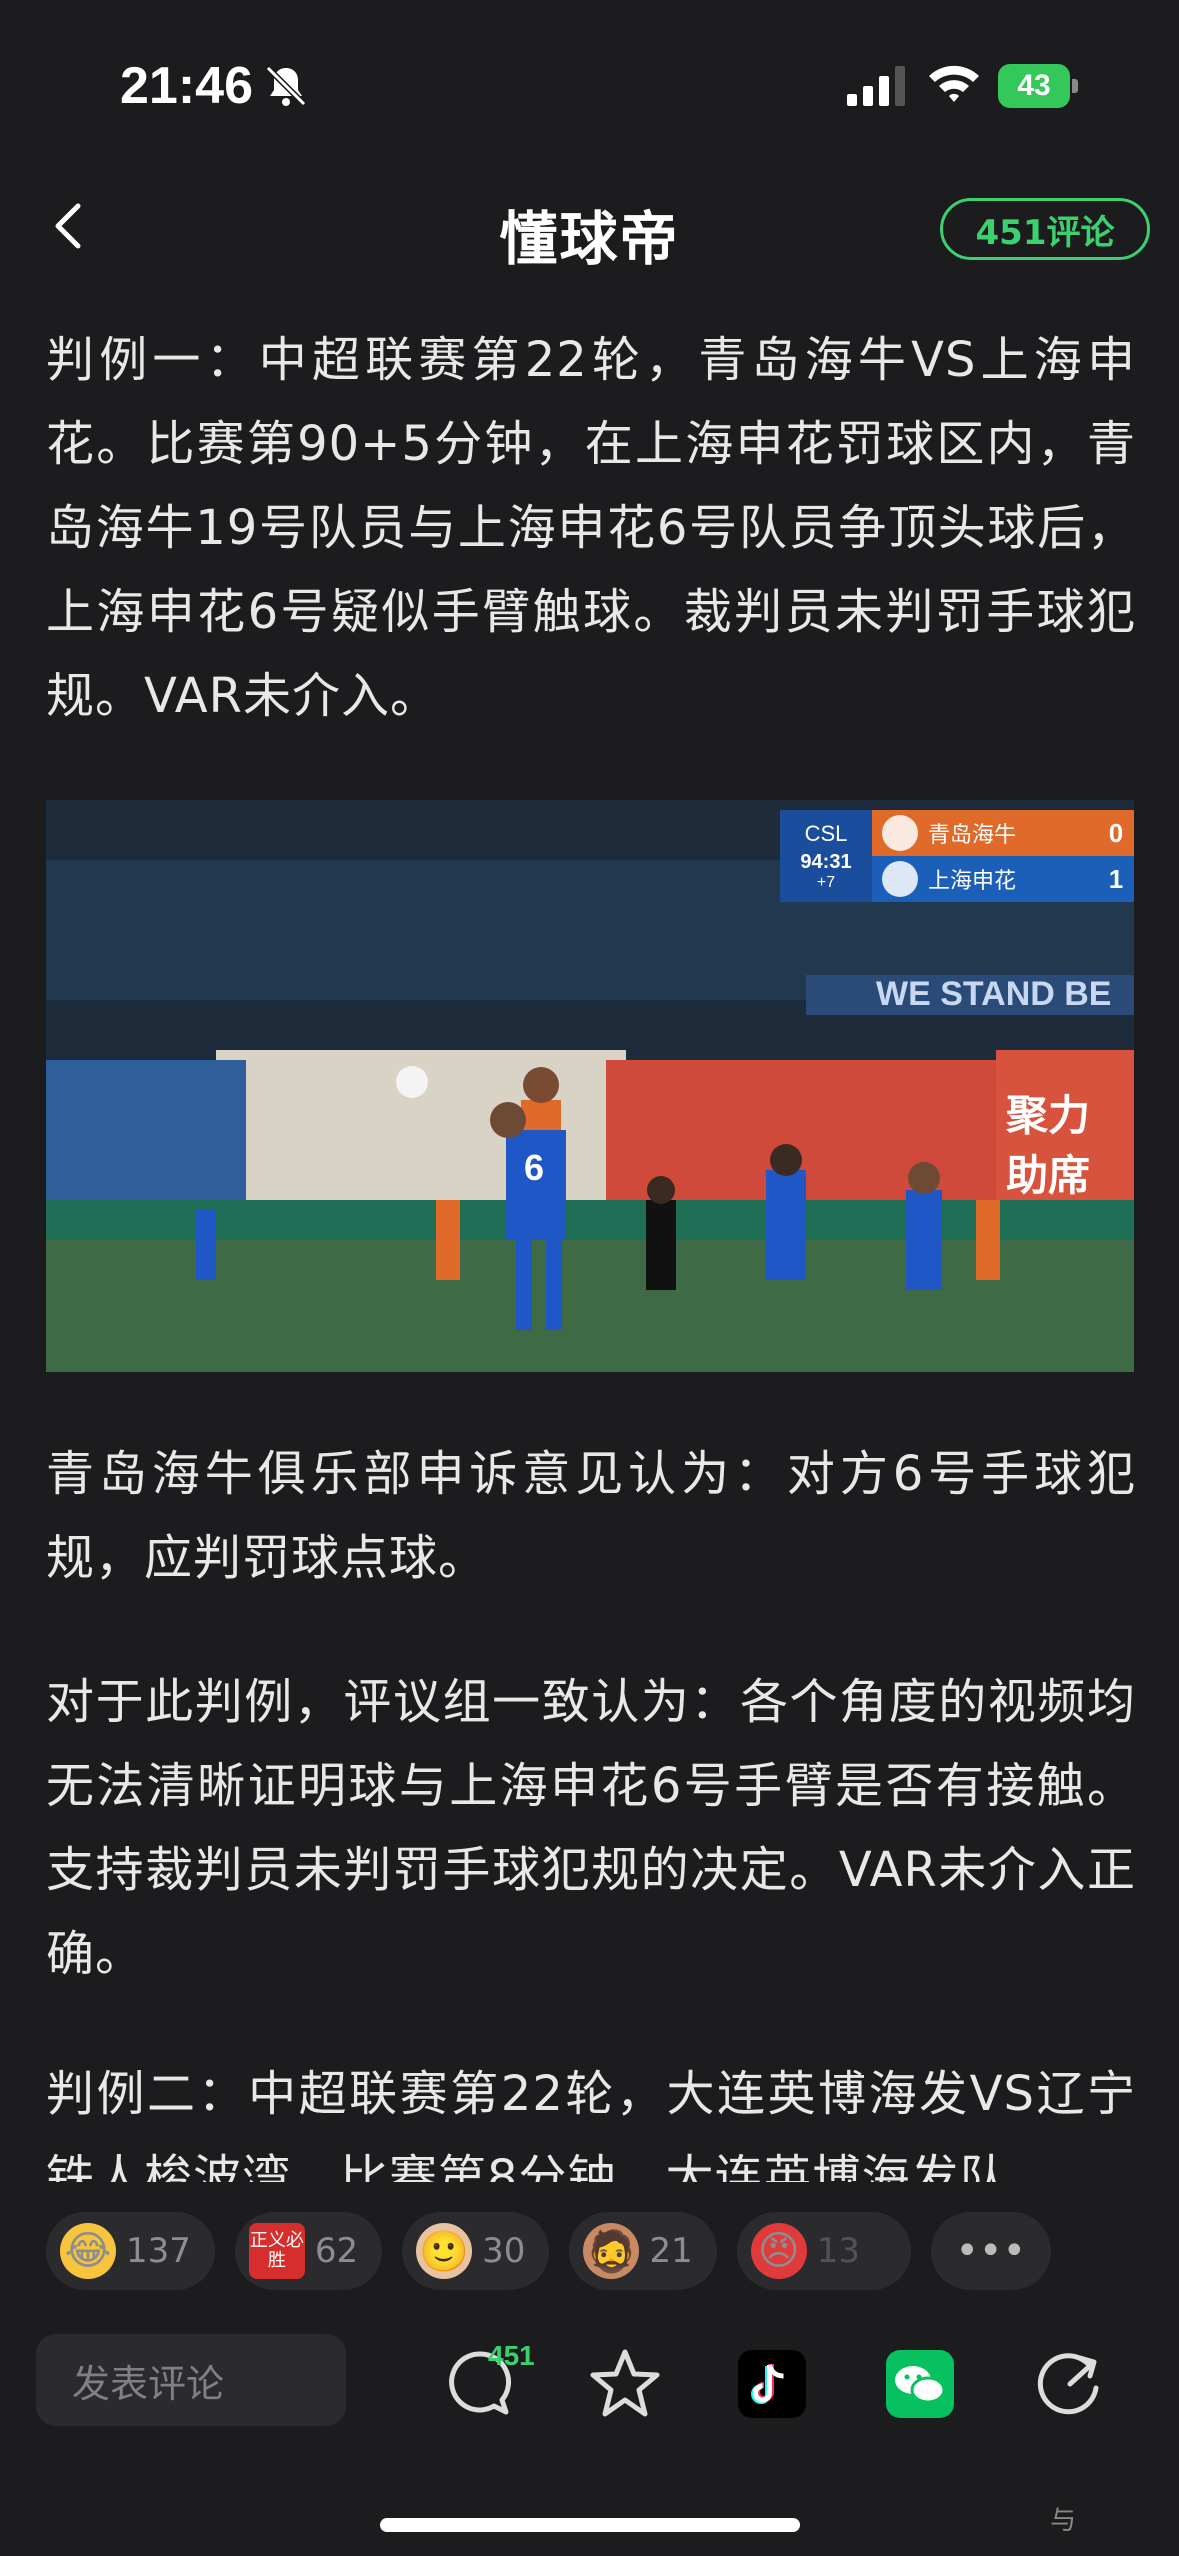  What do you see at coordinates (1063, 2521) in the screenshot?
I see `corner-watermark: 与` at bounding box center [1063, 2521].